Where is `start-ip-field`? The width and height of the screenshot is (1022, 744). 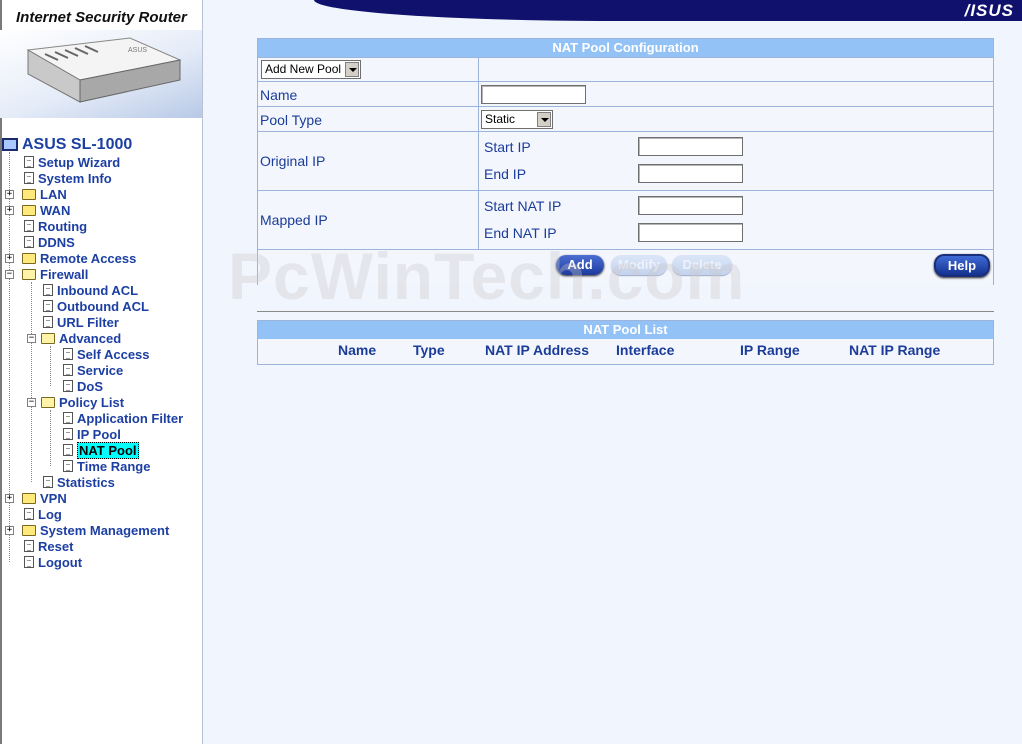
start-ip-field is located at coordinates (690, 146).